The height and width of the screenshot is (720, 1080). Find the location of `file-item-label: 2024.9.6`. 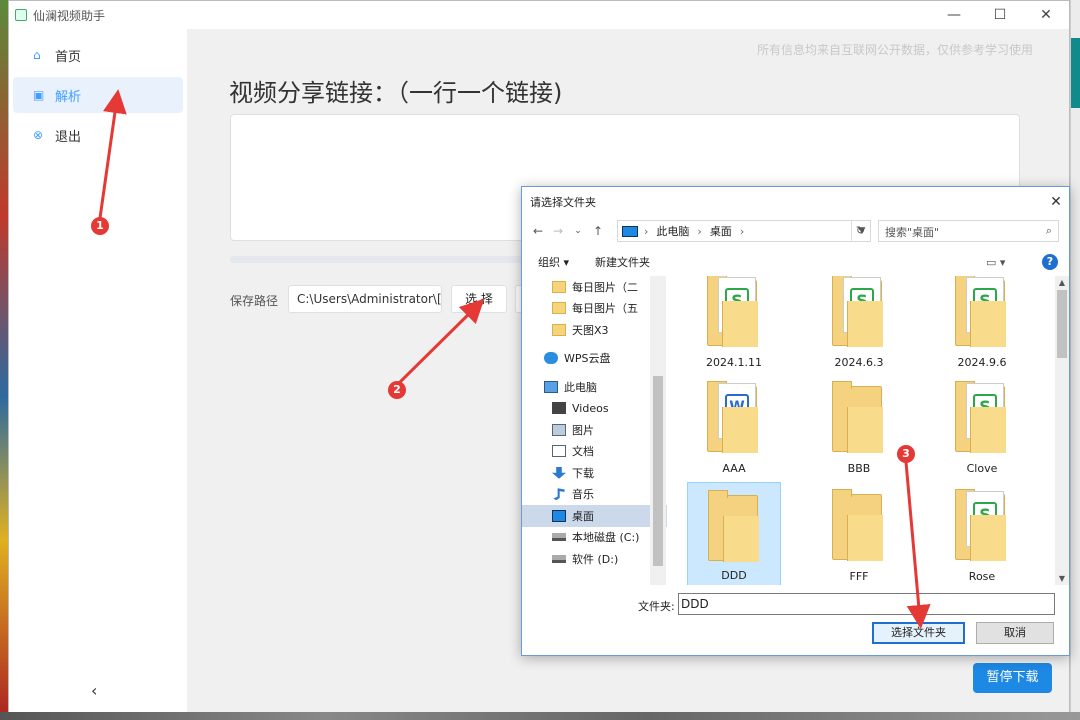

file-item-label: 2024.9.6 is located at coordinates (982, 362).